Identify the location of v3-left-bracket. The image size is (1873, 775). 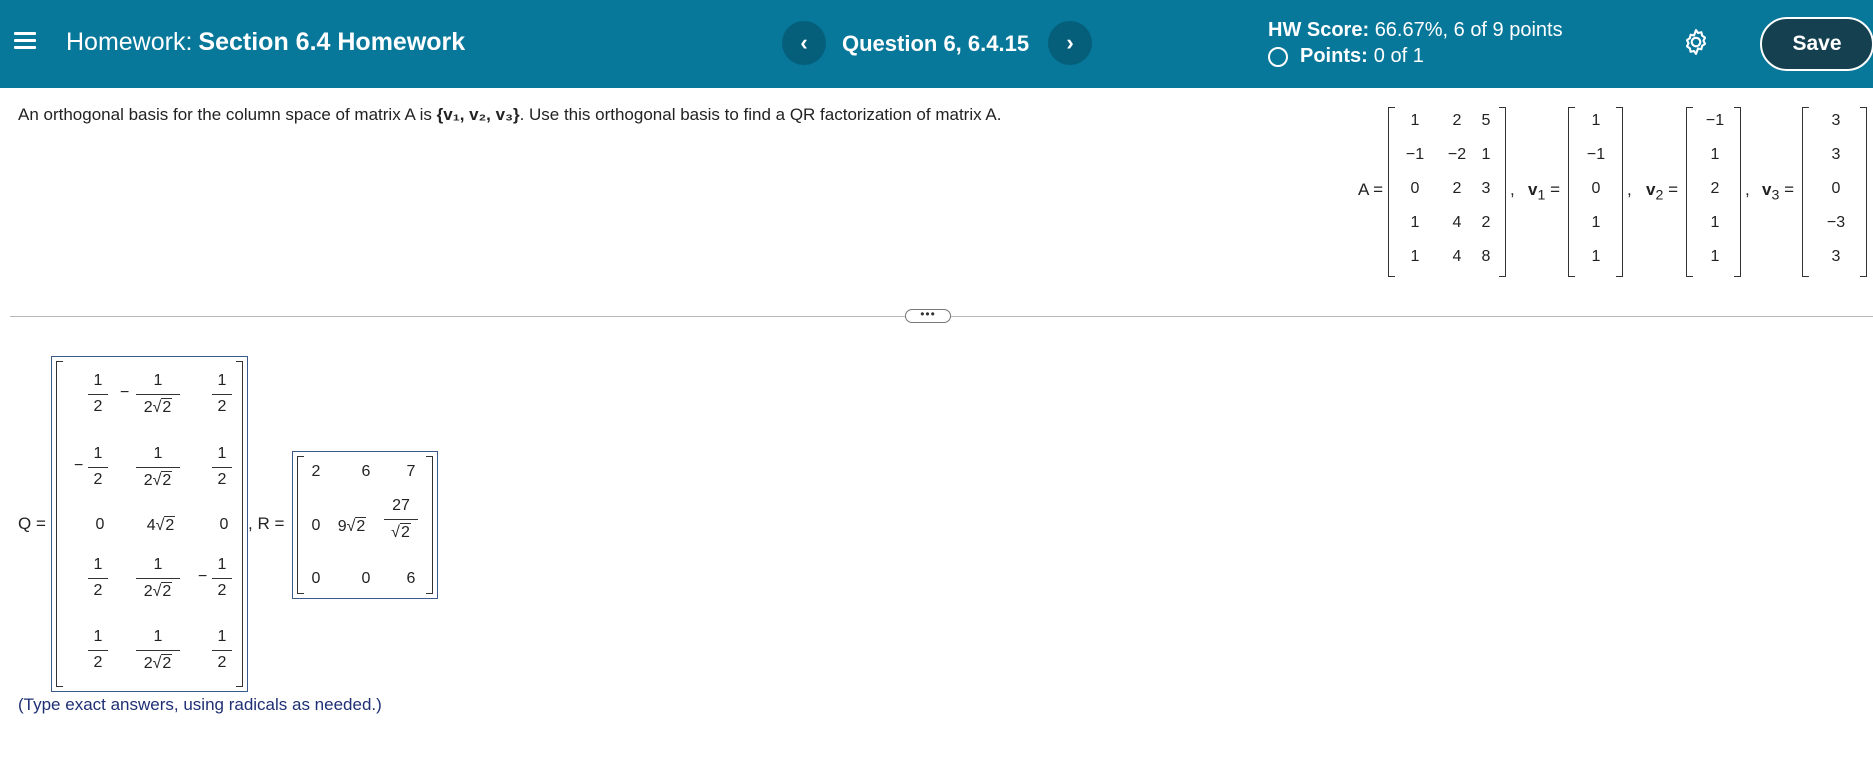
(1805, 192).